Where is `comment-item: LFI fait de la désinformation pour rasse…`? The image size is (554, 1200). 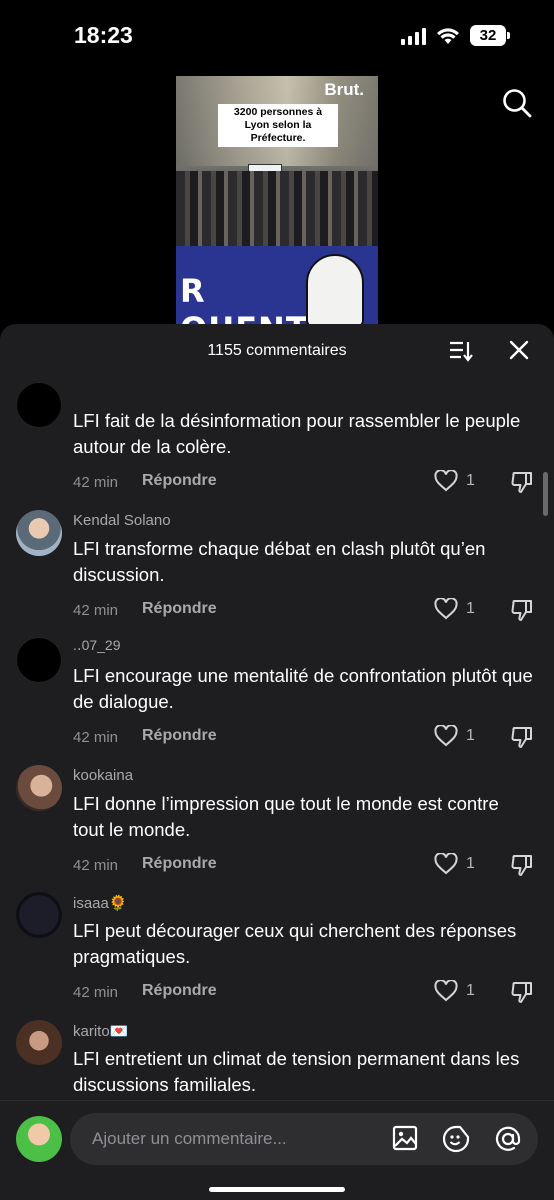
comment-item: LFI fait de la désinformation pour rasse… is located at coordinates (277, 442).